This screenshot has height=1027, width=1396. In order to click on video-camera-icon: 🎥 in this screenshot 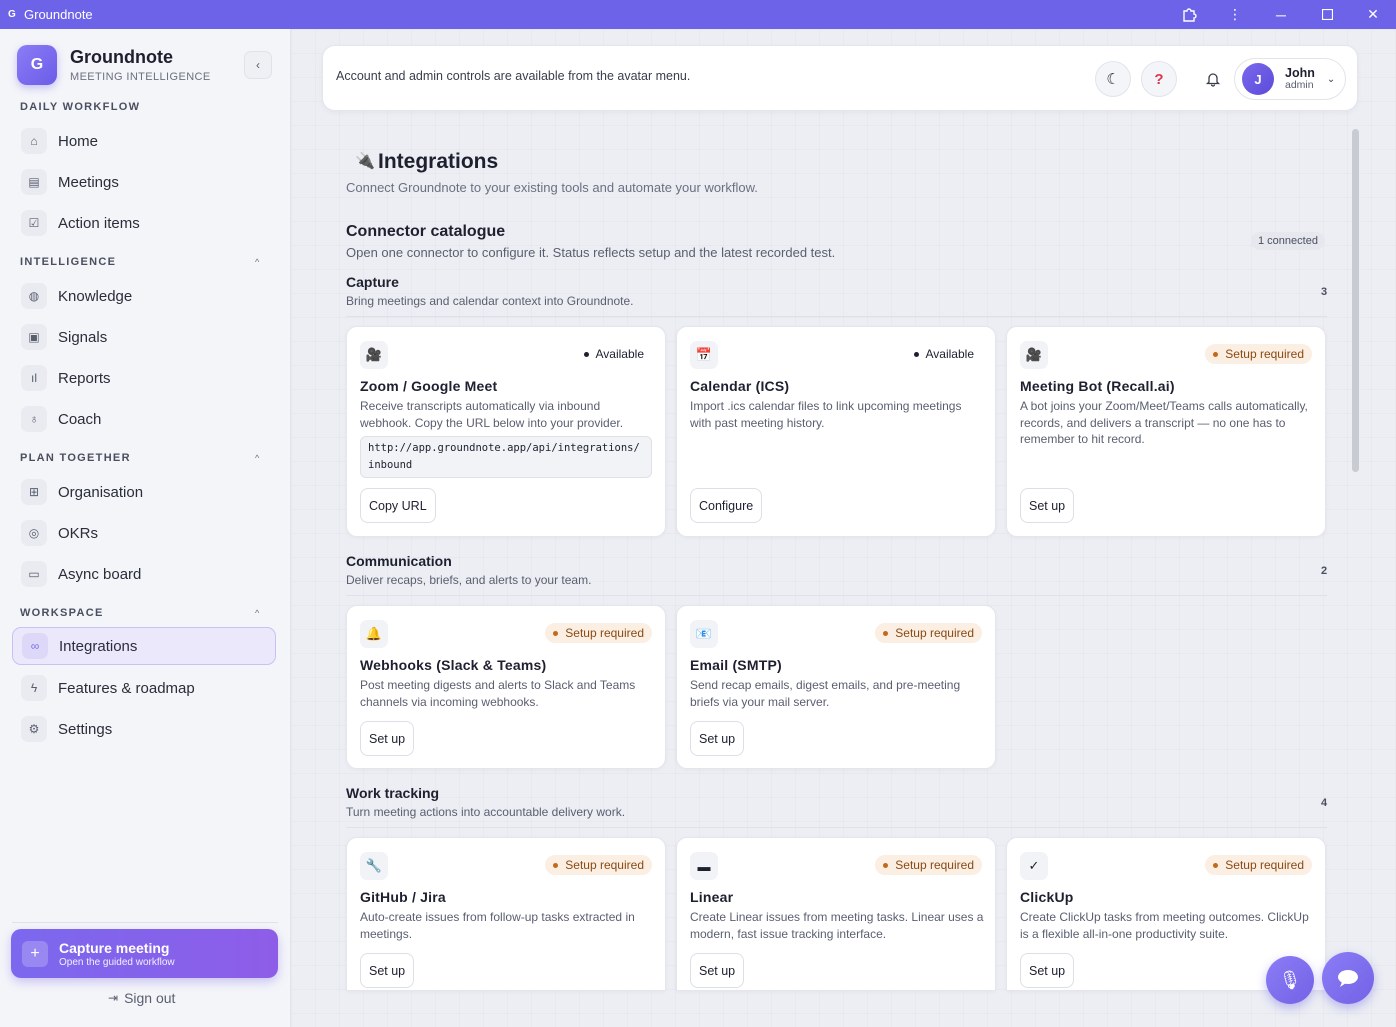, I will do `click(1034, 355)`.